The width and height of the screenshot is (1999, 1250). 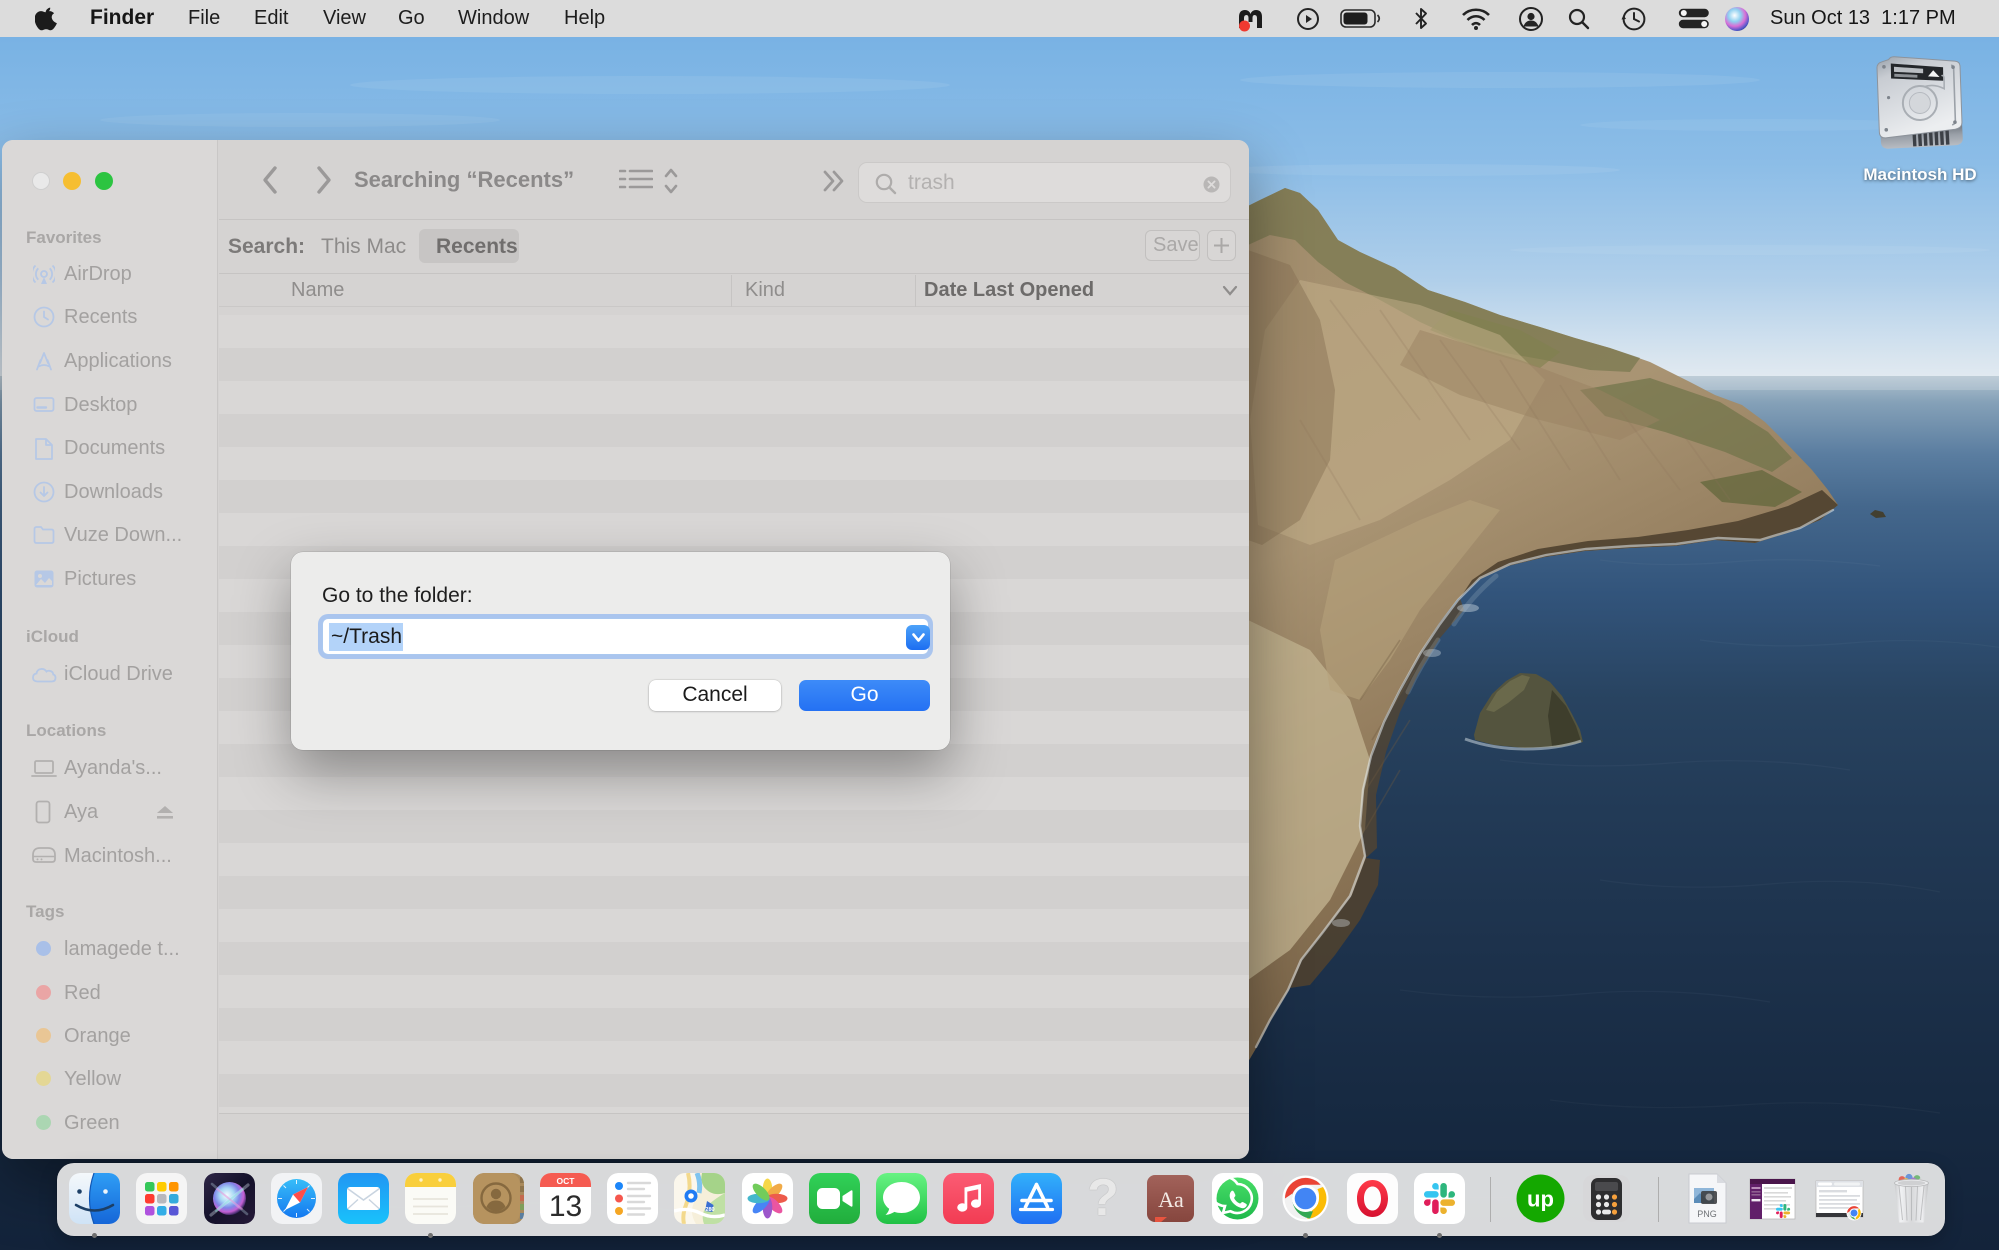 I want to click on svg-text: up, so click(x=1540, y=1199).